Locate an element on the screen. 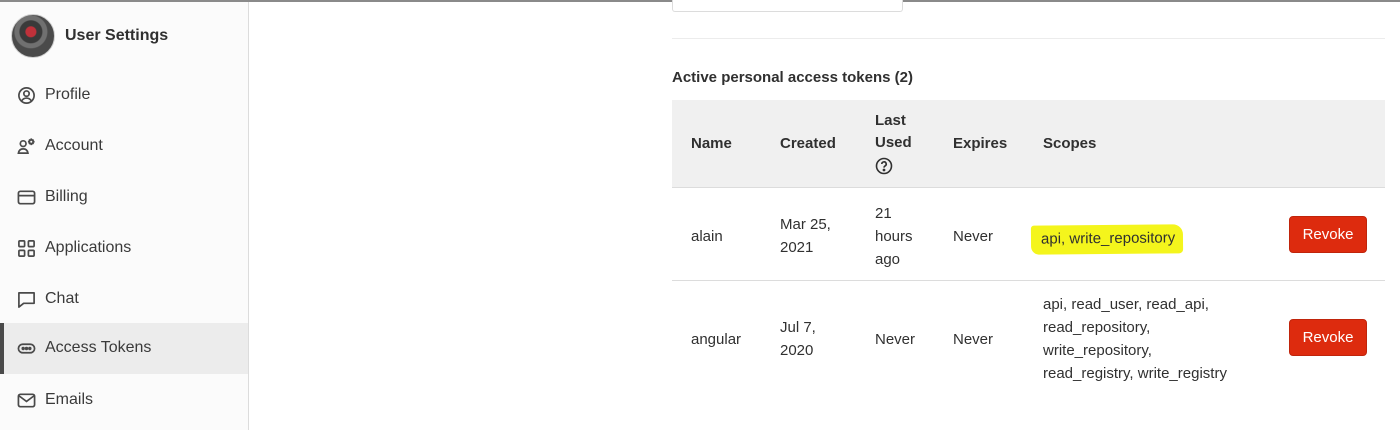 The height and width of the screenshot is (430, 1400). account-icon is located at coordinates (26, 146).